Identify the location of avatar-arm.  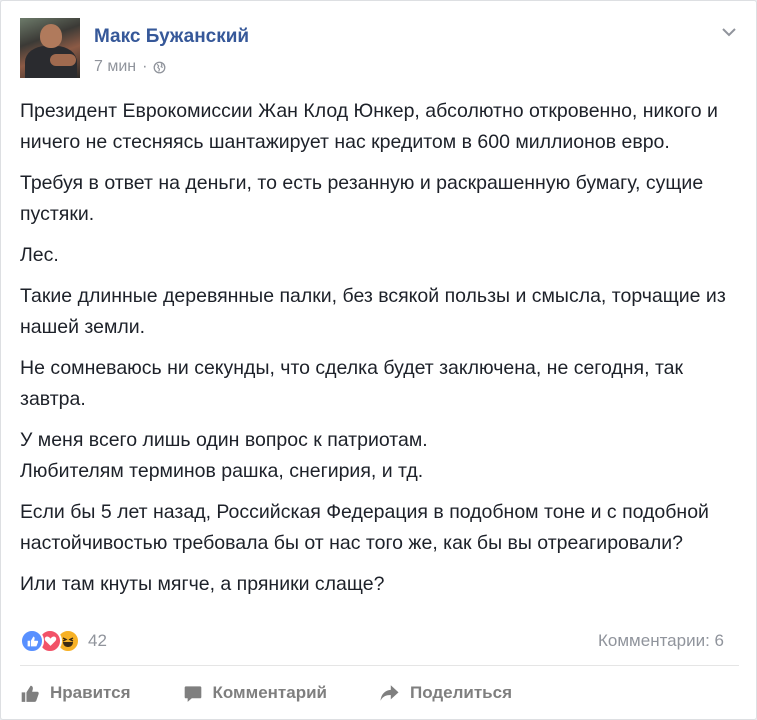
(63, 60).